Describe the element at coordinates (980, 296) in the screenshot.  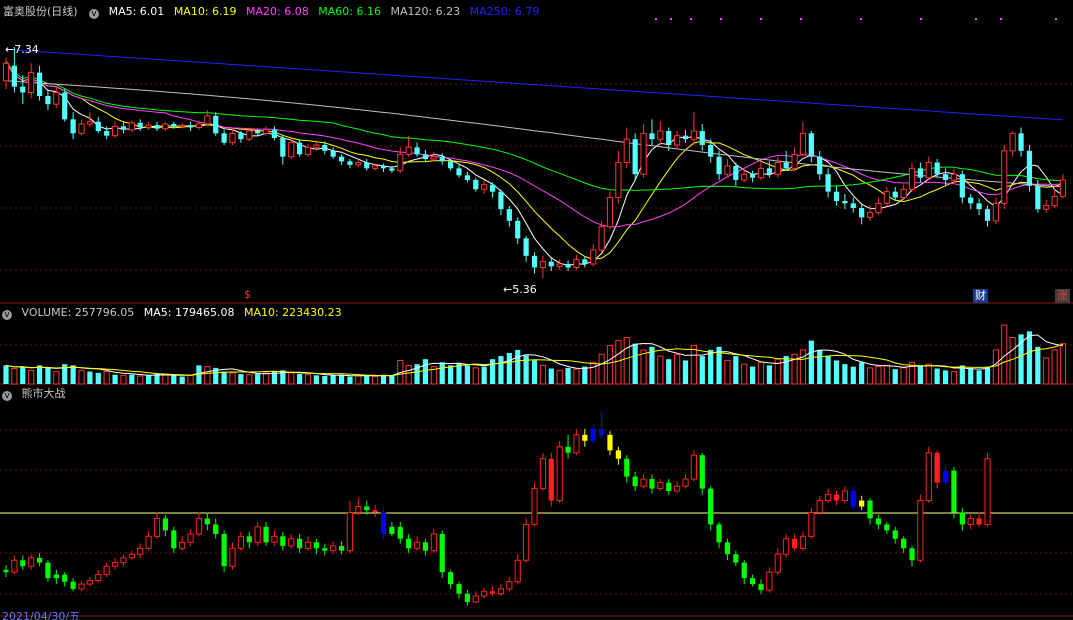
I see `finance-badge: 财` at that location.